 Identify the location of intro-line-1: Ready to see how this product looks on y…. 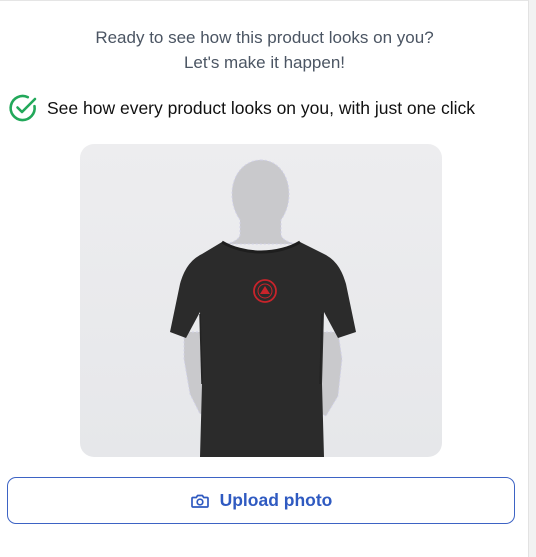
(264, 37).